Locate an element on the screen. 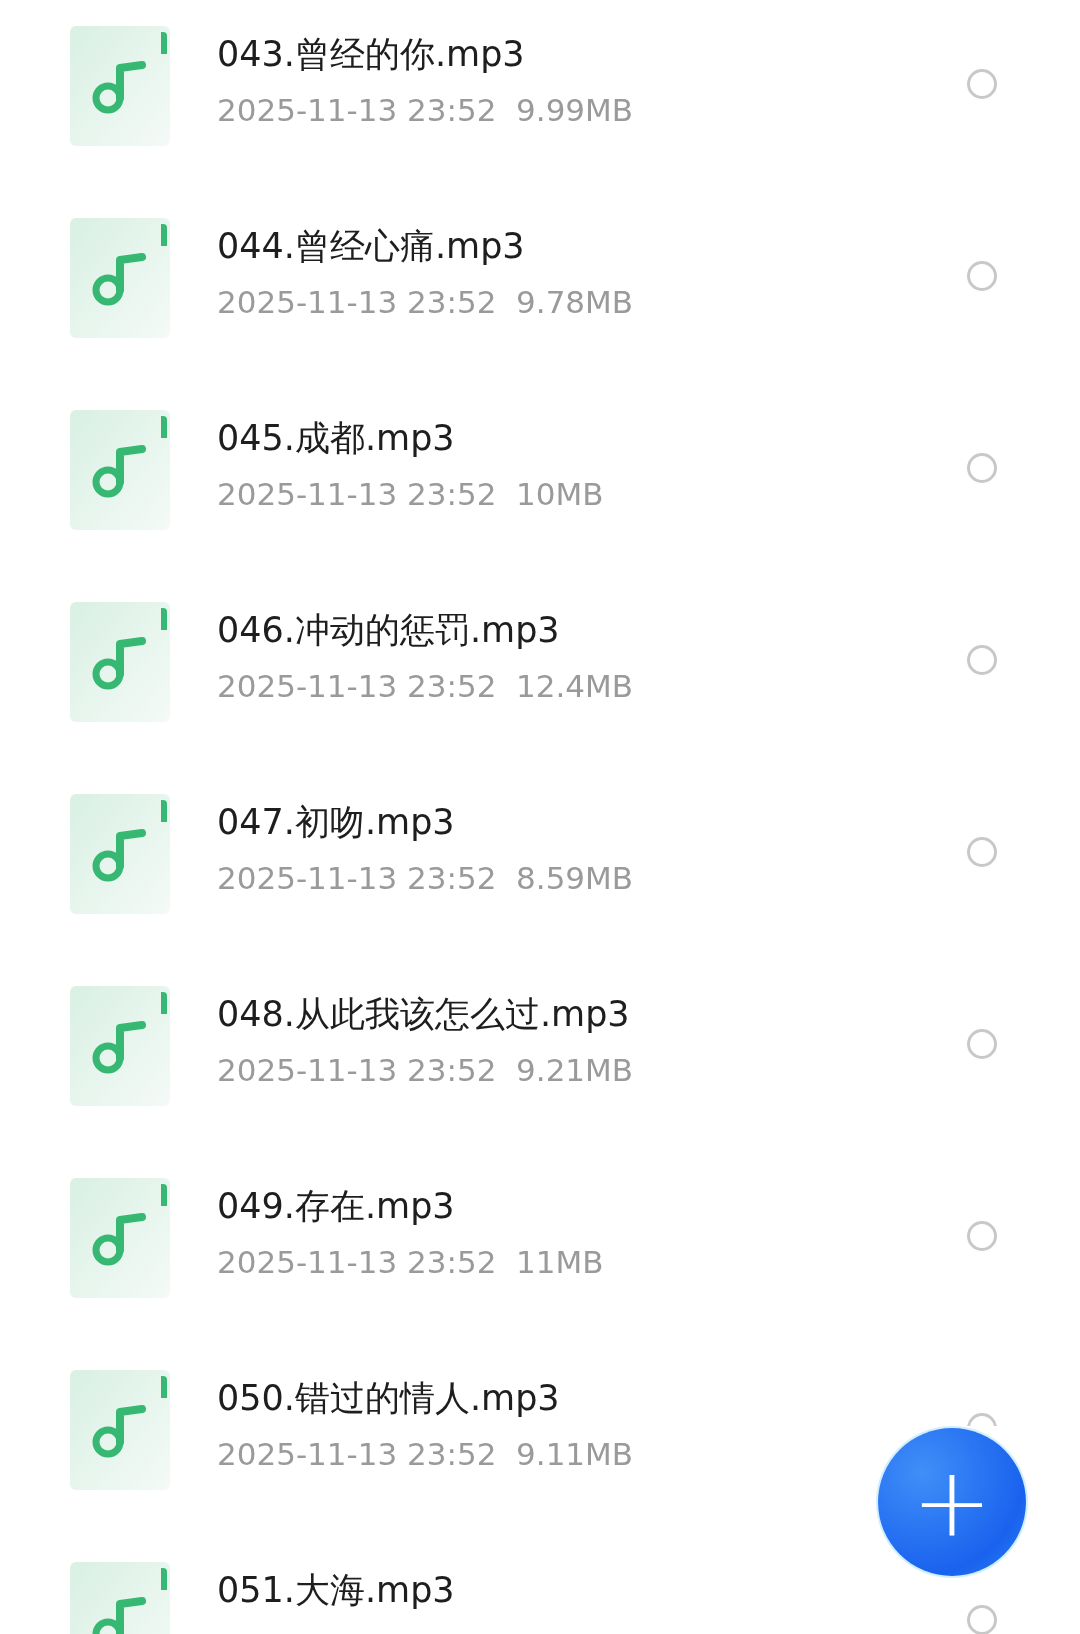 The width and height of the screenshot is (1080, 1634). file-info: 2025-11-13 23:52 10MB is located at coordinates (411, 494).